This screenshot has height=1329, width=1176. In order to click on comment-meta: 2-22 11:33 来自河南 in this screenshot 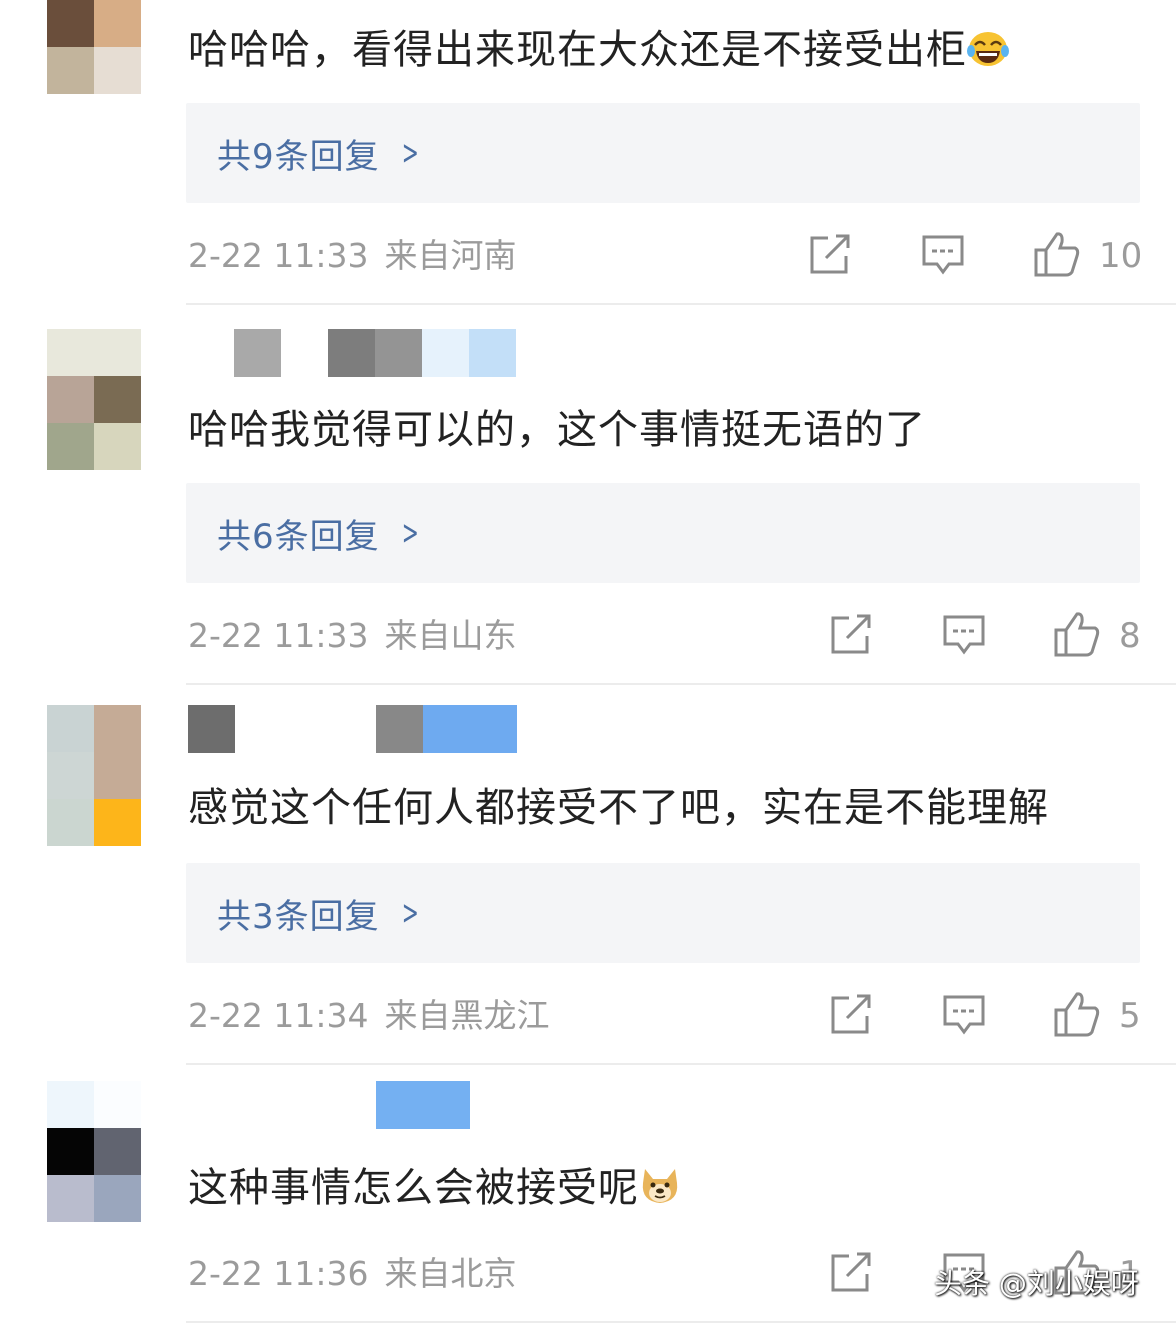, I will do `click(352, 256)`.